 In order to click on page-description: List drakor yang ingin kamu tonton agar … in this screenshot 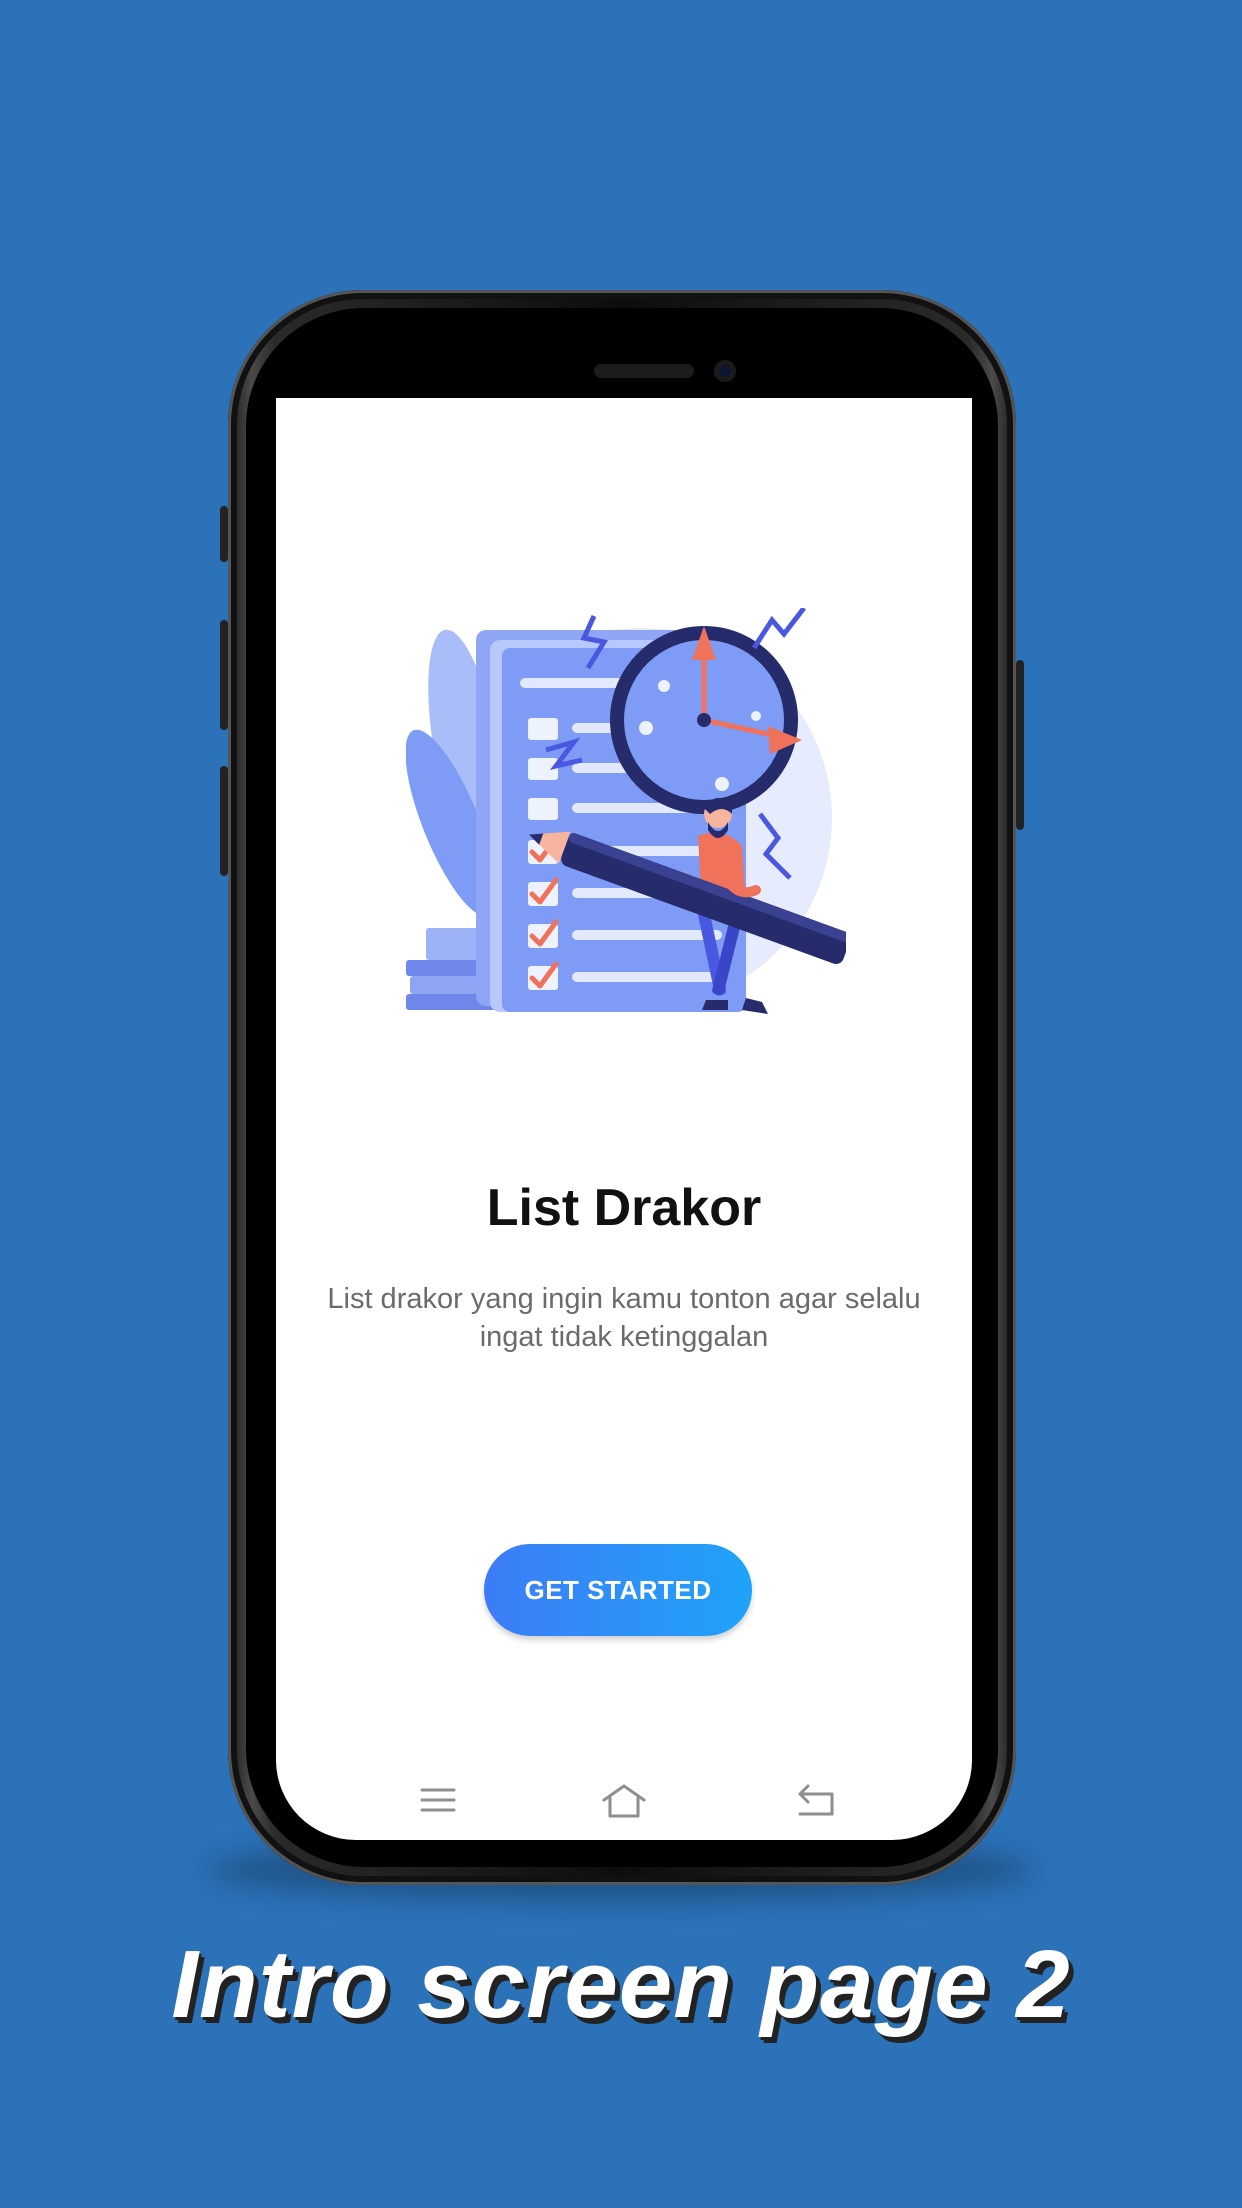, I will do `click(624, 1318)`.